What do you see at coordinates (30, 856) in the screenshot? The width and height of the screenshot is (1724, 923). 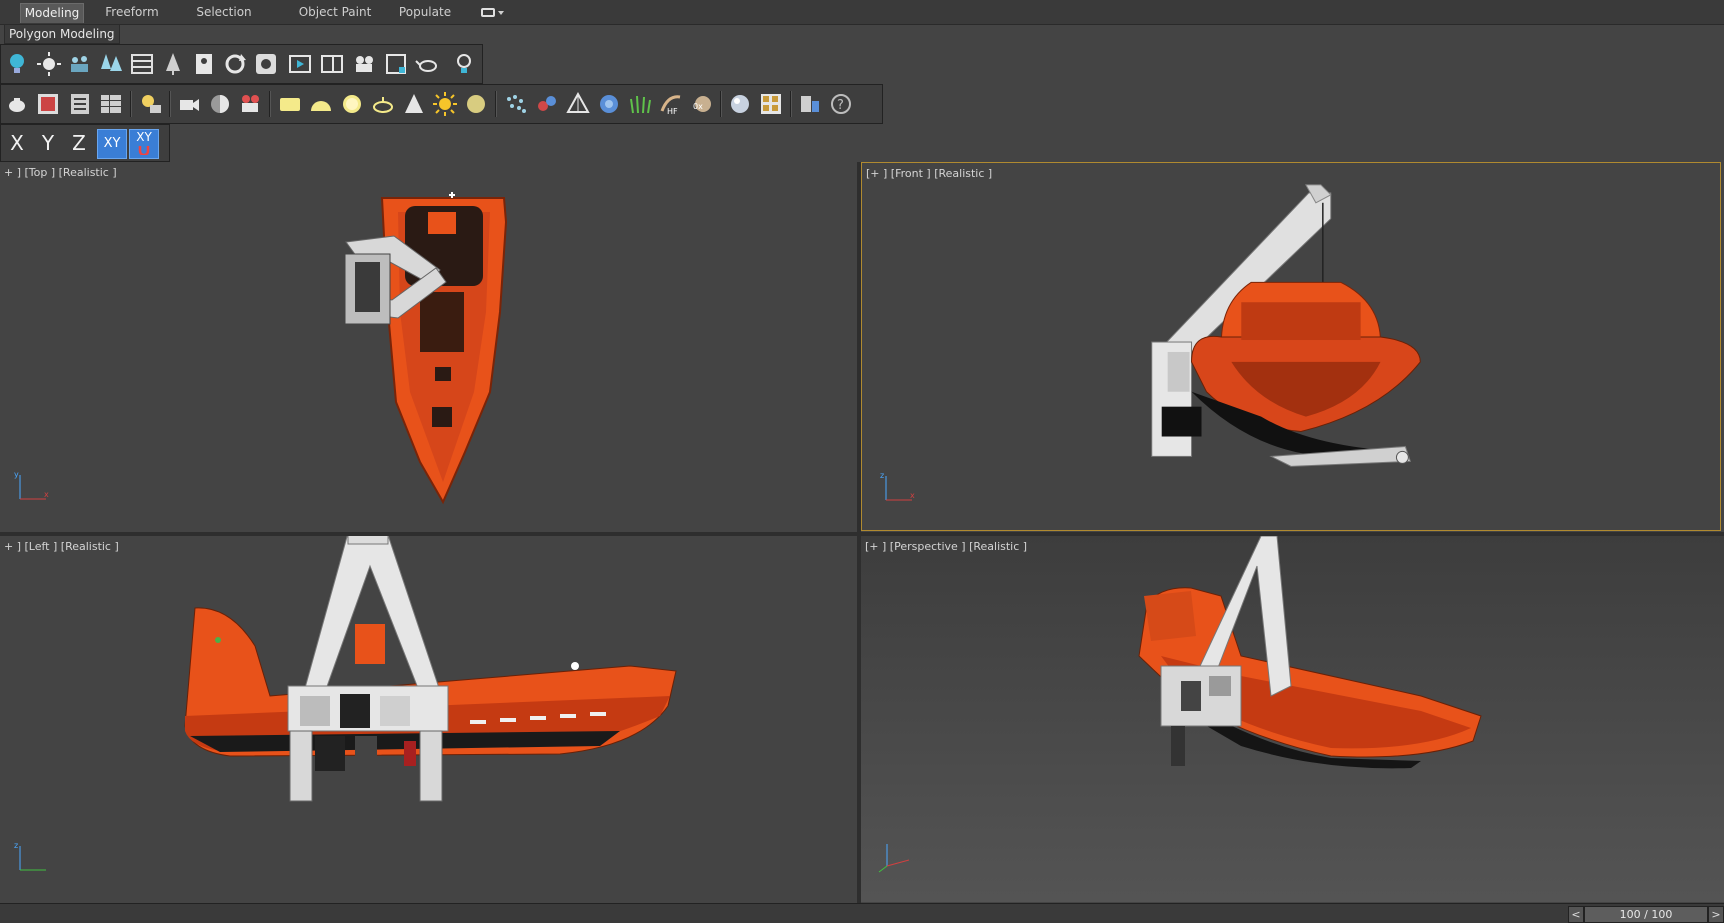 I see `axis-gizmo: z` at bounding box center [30, 856].